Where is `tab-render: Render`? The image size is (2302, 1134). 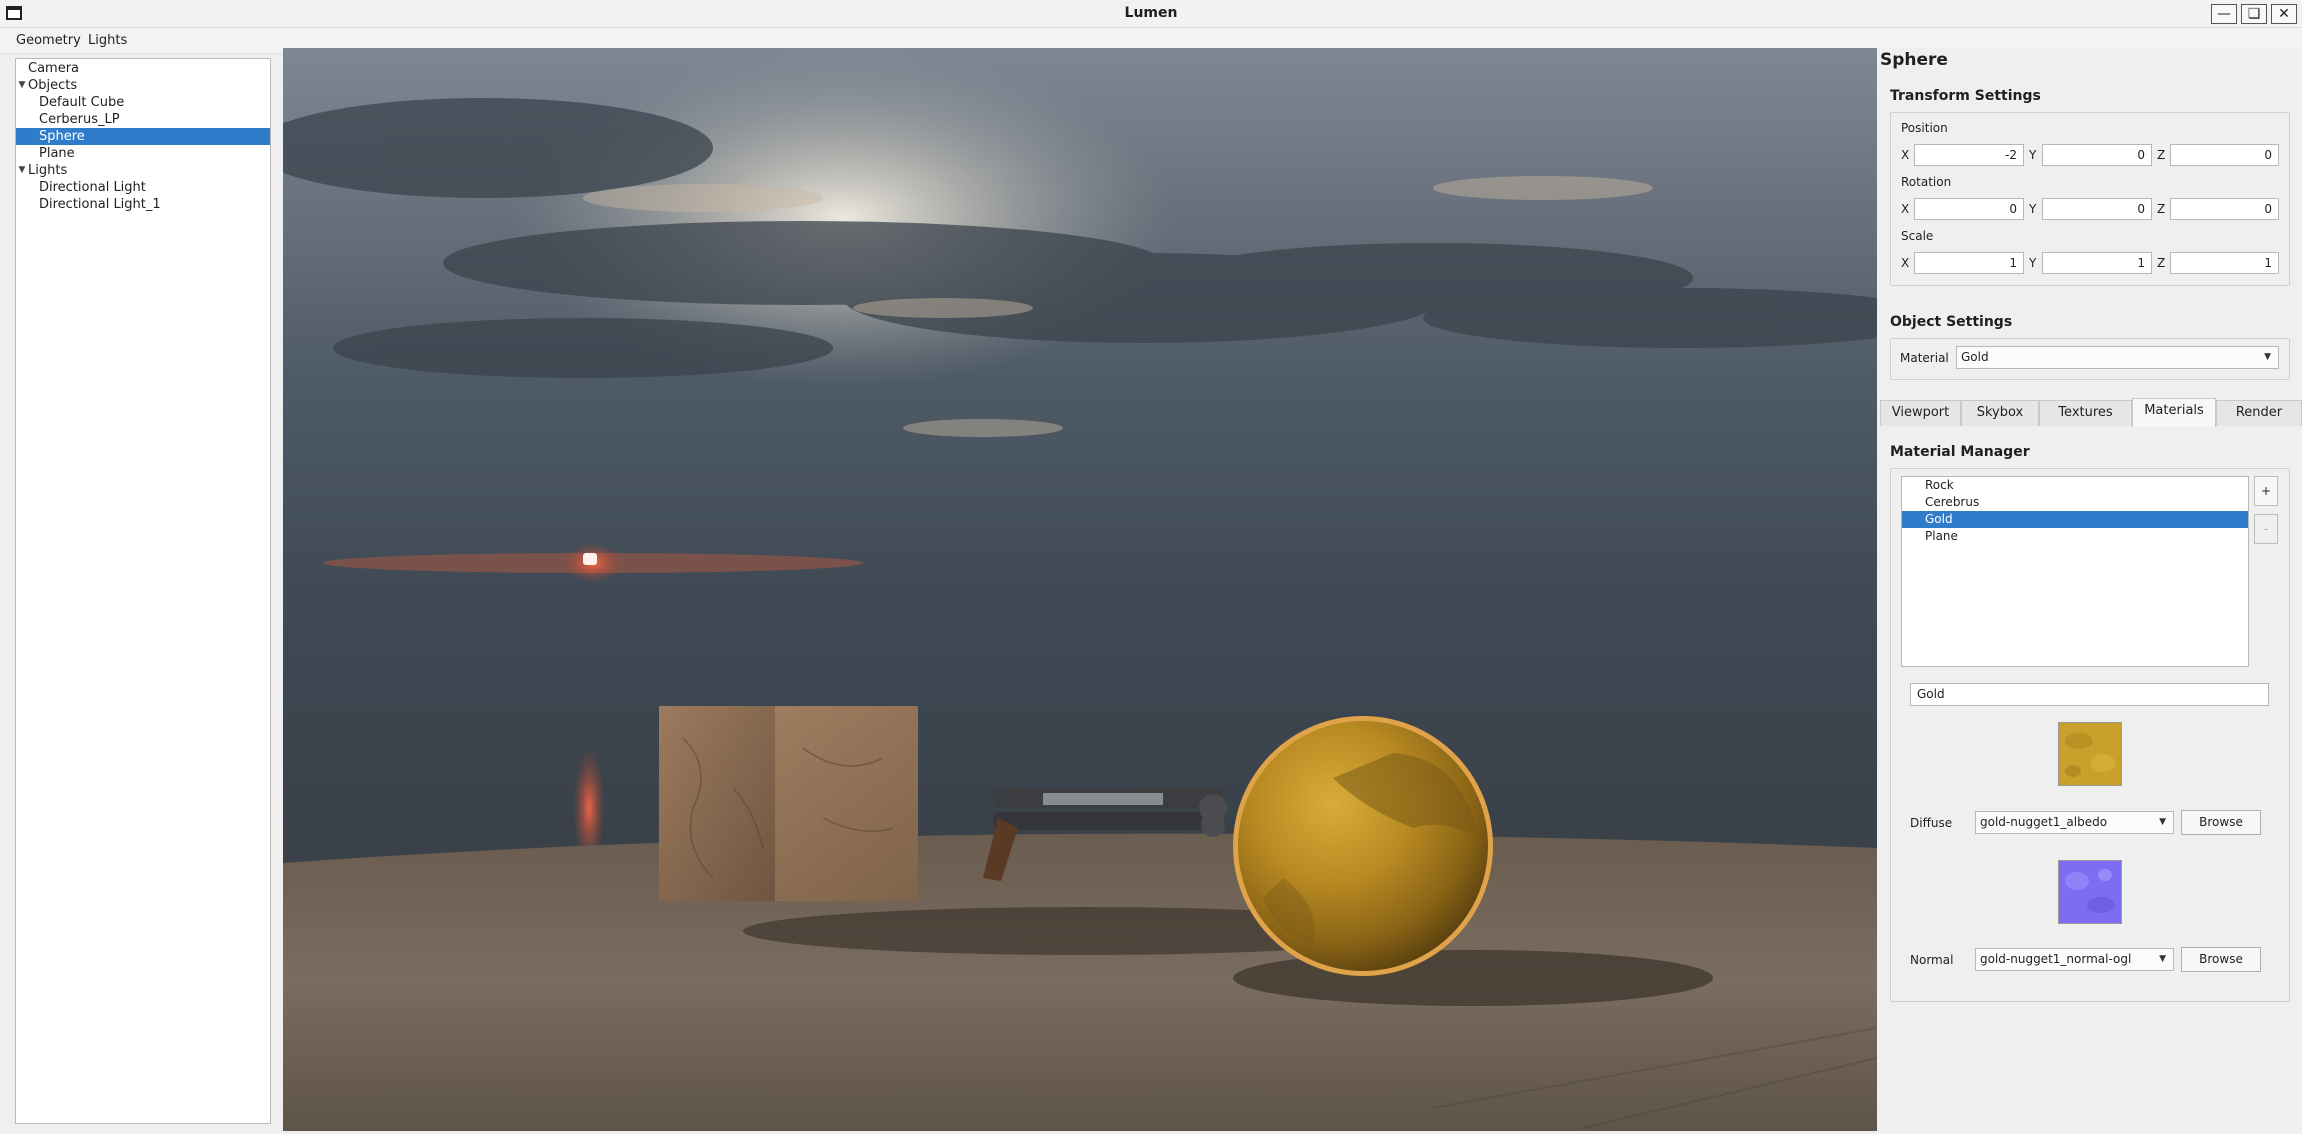
tab-render: Render is located at coordinates (2259, 413).